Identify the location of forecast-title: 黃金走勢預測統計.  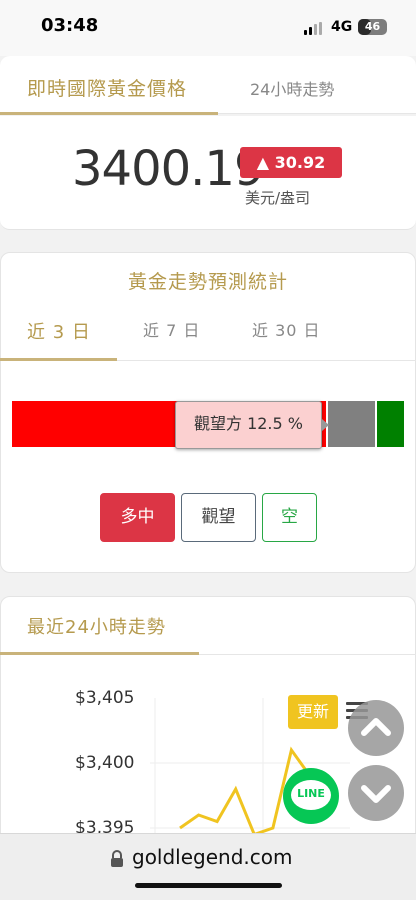
(207, 282).